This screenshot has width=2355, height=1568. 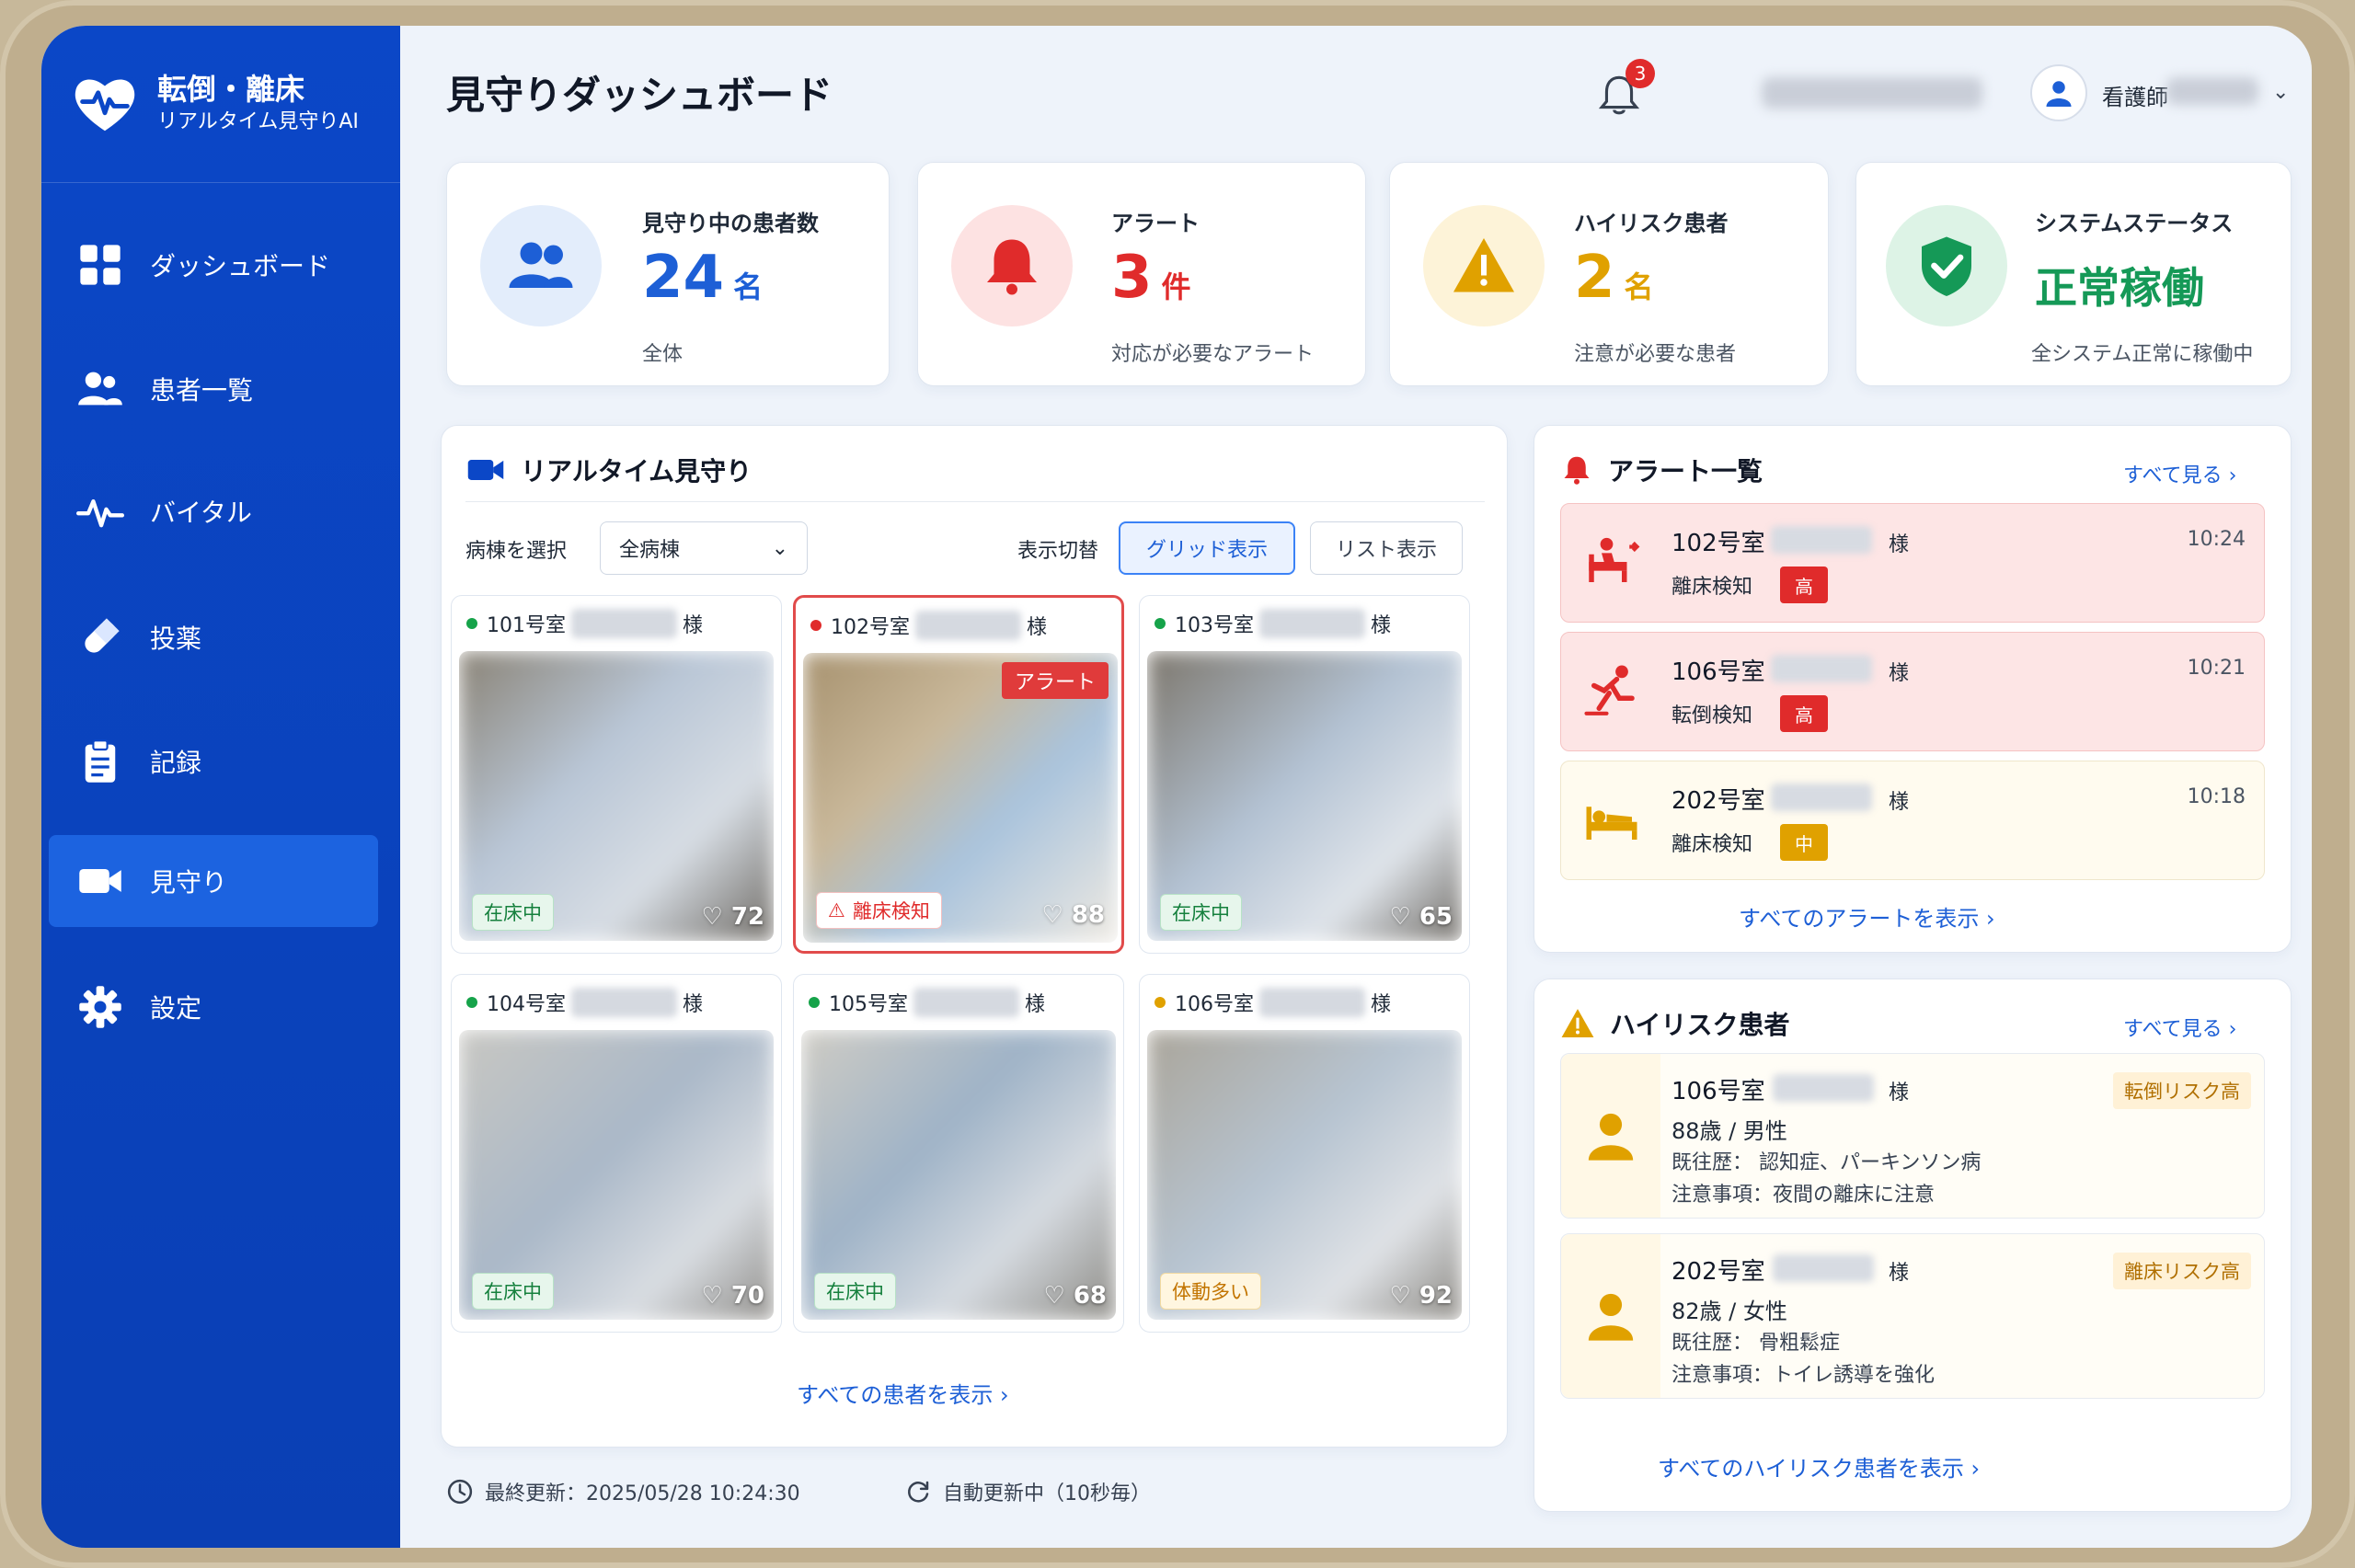 What do you see at coordinates (1055, 680) in the screenshot?
I see `alert-tag: アラート` at bounding box center [1055, 680].